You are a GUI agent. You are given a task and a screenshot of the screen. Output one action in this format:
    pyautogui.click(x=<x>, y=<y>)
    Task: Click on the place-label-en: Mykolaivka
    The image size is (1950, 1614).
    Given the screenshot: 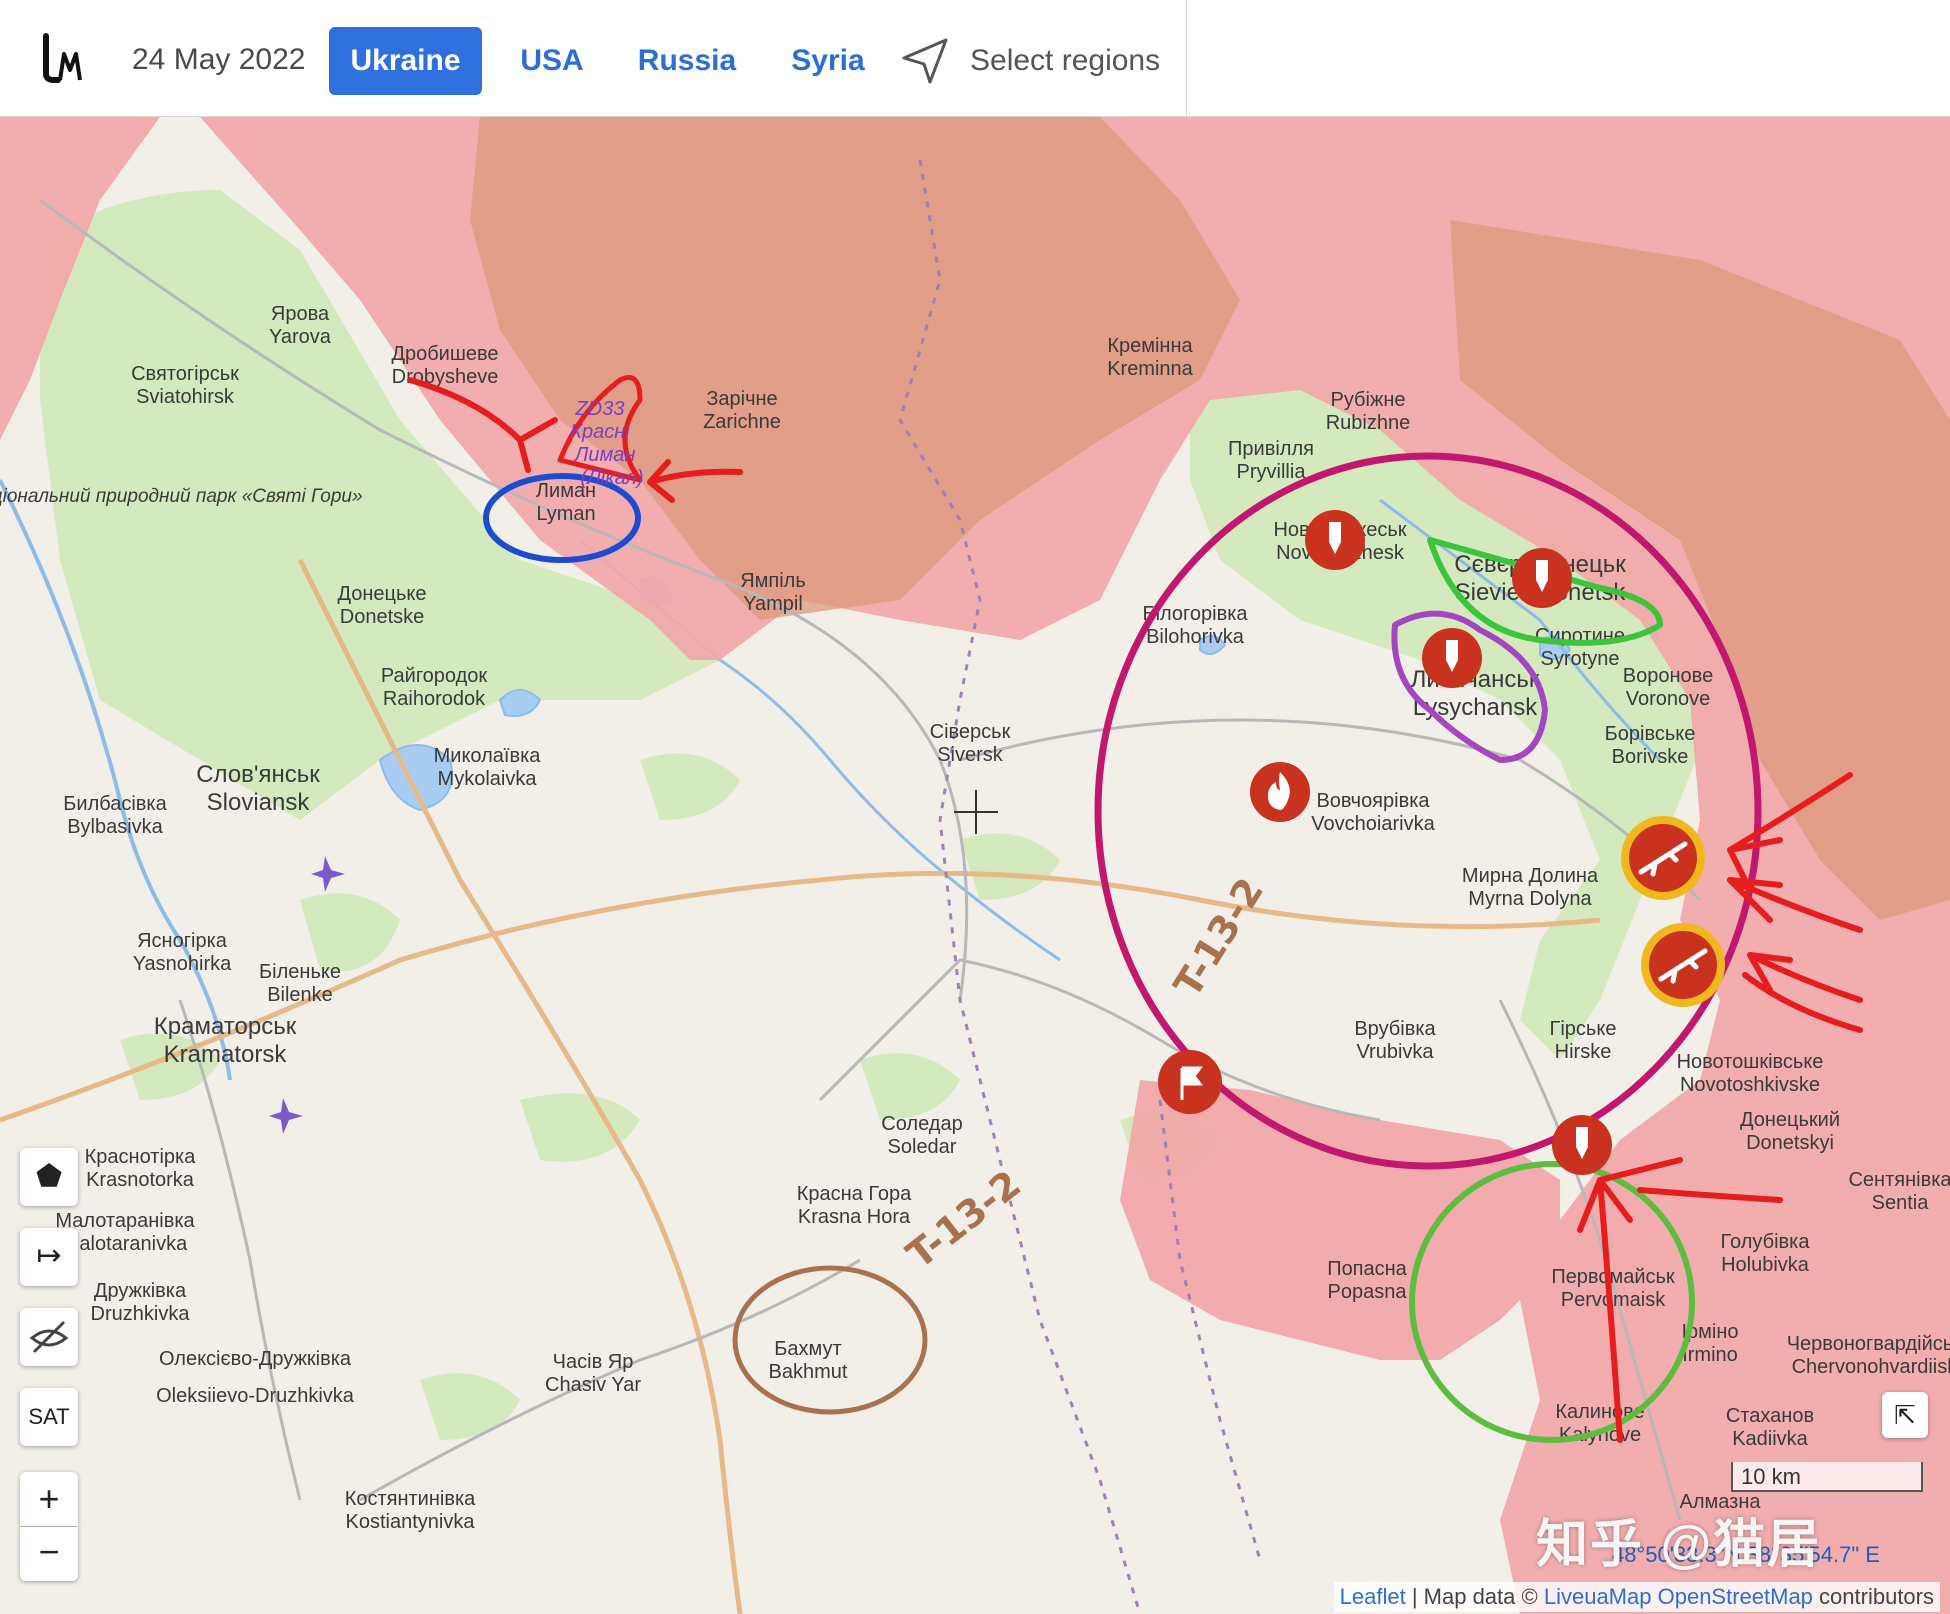 What is the action you would take?
    pyautogui.click(x=488, y=779)
    